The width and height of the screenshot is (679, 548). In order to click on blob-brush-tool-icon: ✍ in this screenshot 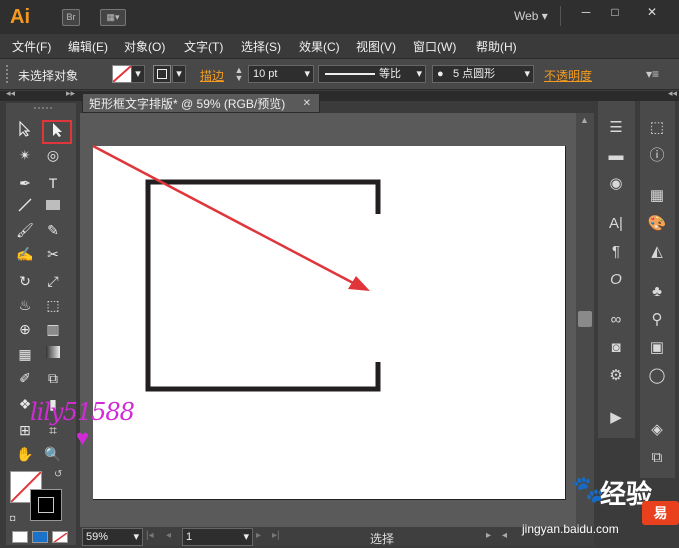, I will do `click(25, 254)`.